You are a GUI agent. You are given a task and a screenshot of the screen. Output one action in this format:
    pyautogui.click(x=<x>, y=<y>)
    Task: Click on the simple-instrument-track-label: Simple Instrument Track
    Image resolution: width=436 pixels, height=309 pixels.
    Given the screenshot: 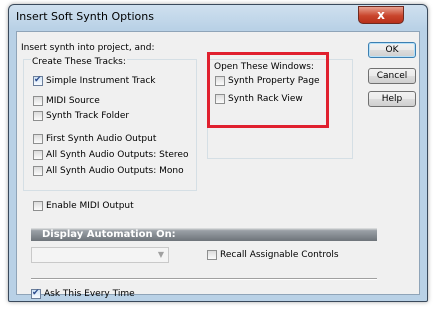 What is the action you would take?
    pyautogui.click(x=101, y=81)
    